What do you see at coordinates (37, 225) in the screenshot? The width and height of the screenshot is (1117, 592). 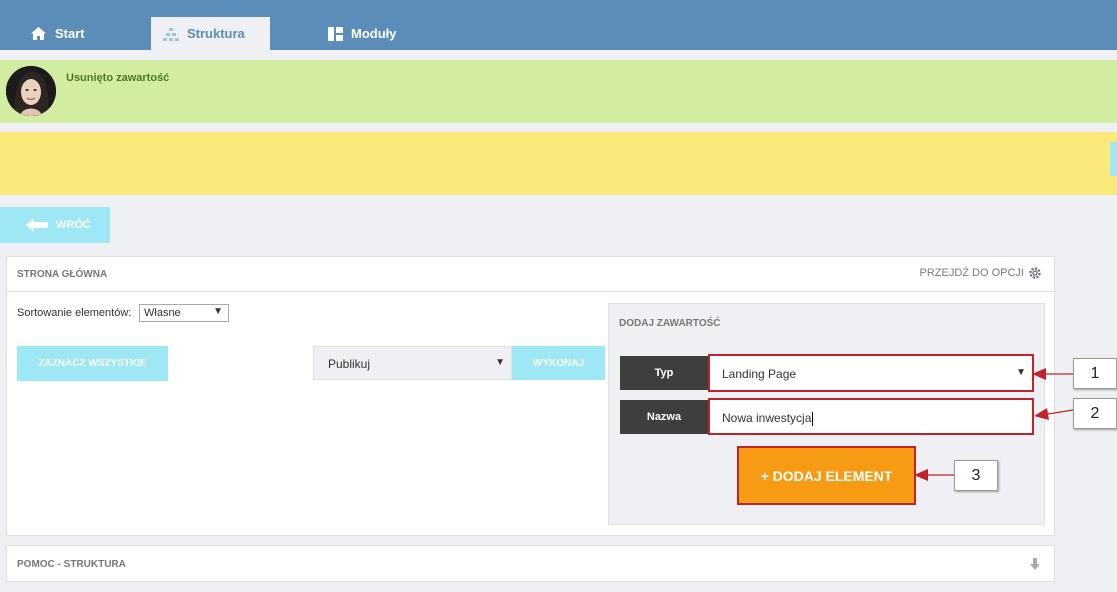 I see `arrow-left-icon` at bounding box center [37, 225].